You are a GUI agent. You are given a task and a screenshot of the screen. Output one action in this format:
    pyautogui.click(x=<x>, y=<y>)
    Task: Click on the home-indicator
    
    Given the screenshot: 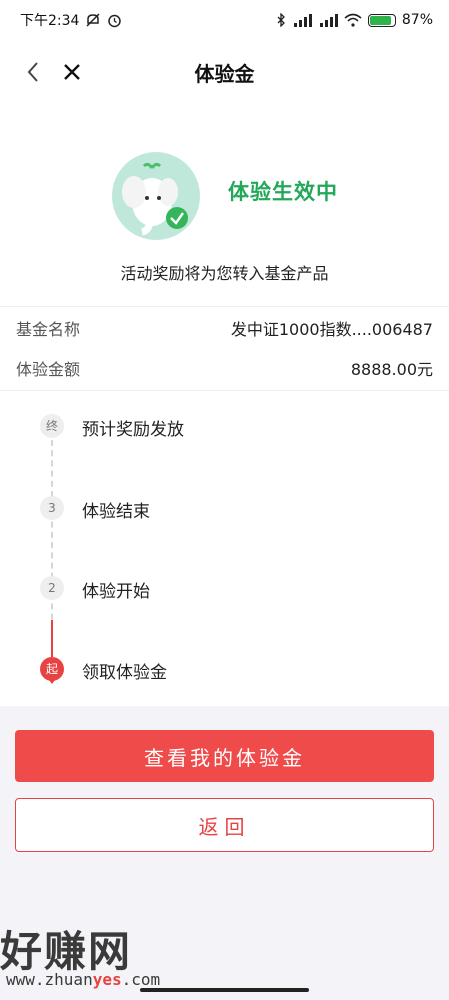 What is the action you would take?
    pyautogui.click(x=224, y=990)
    